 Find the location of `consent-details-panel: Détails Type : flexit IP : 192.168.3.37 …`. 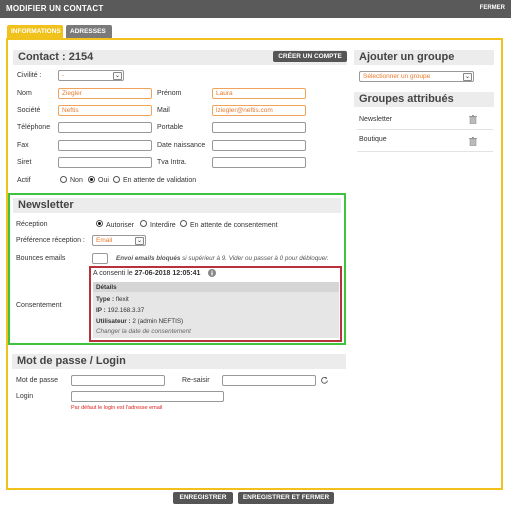

consent-details-panel: Détails Type : flexit IP : 192.168.3.37 … is located at coordinates (216, 310).